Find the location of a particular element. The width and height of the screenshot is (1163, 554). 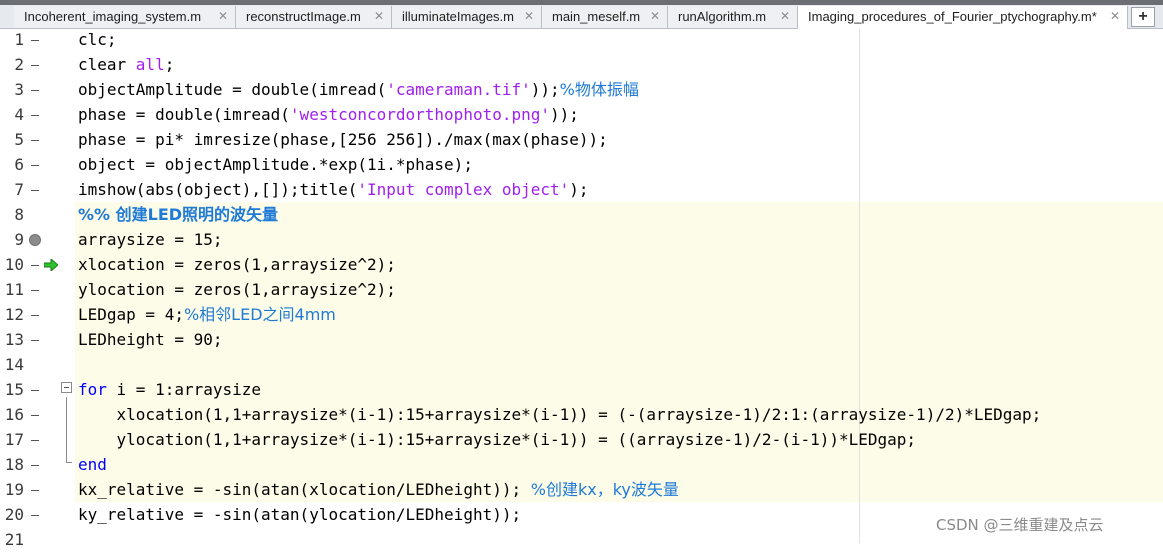

code-line-18: 18 end is located at coordinates (581, 466).